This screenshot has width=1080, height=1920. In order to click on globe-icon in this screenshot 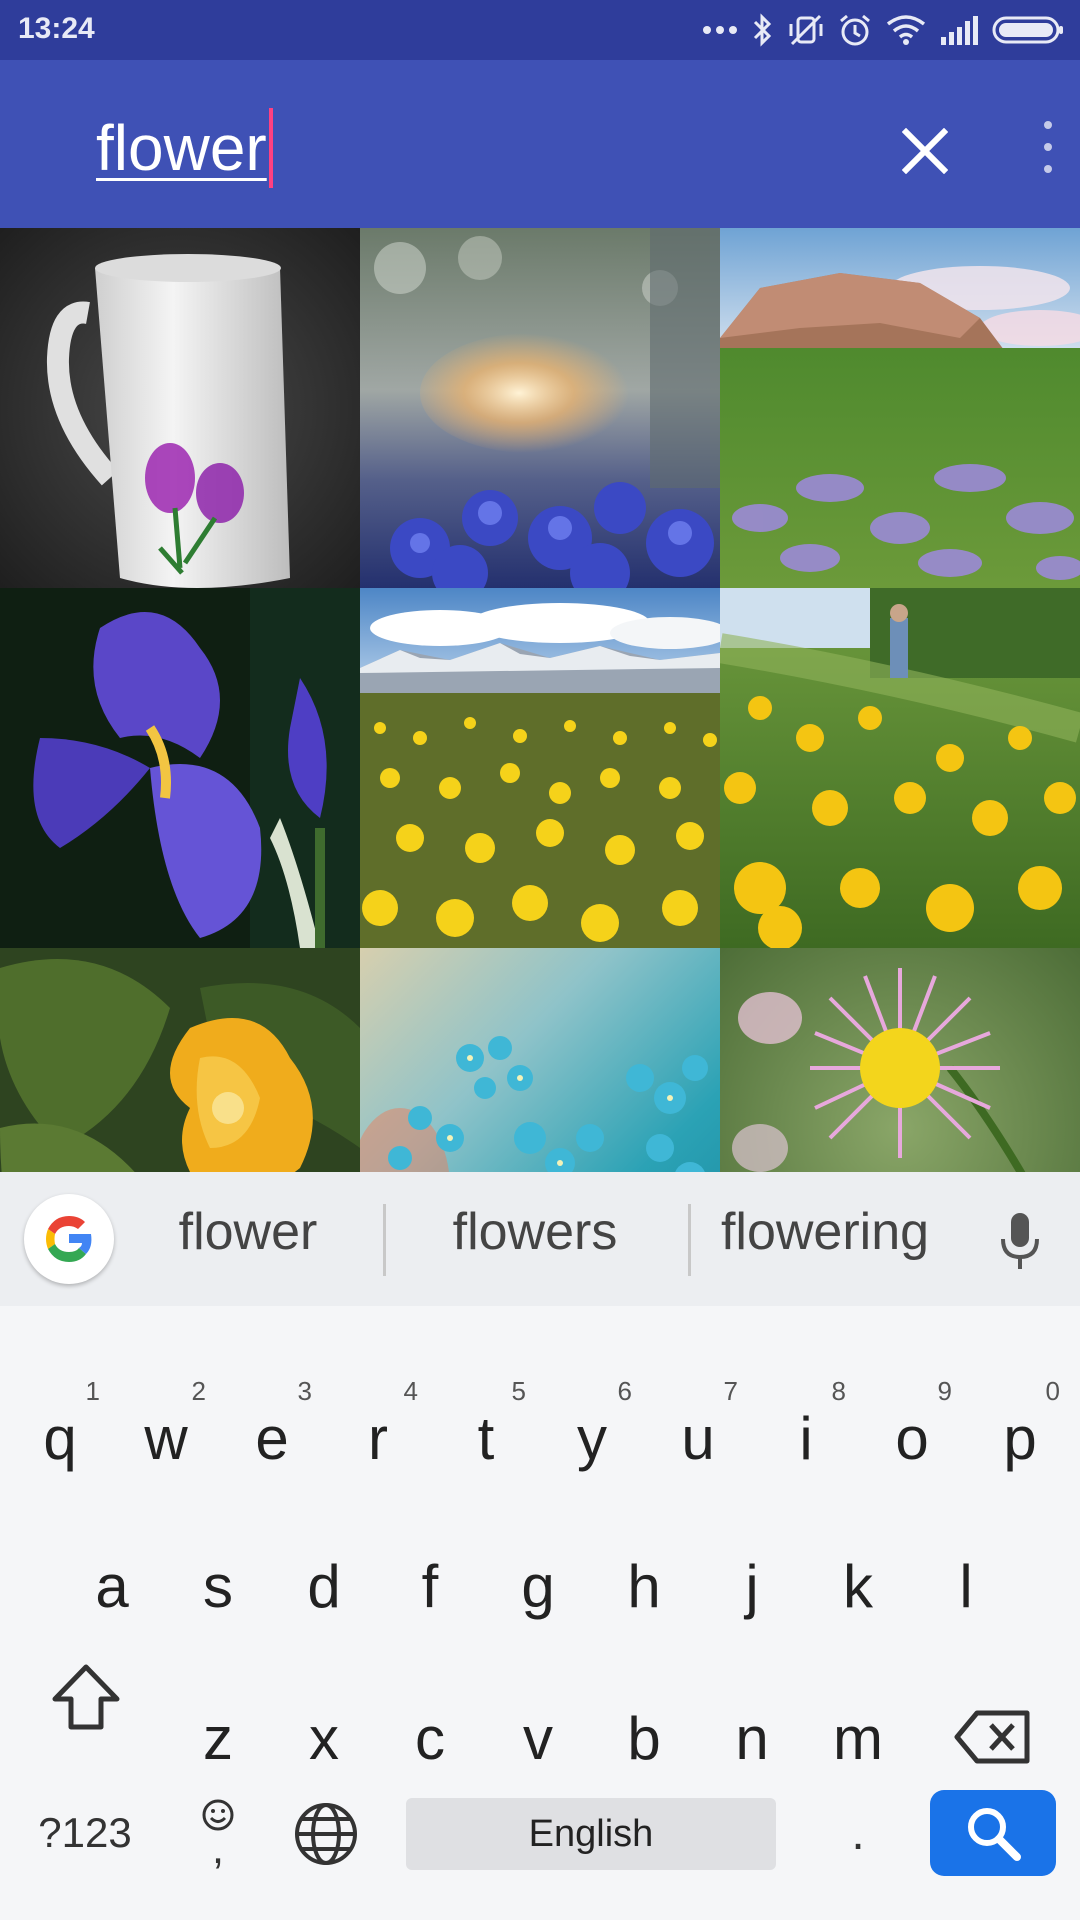, I will do `click(326, 1834)`.